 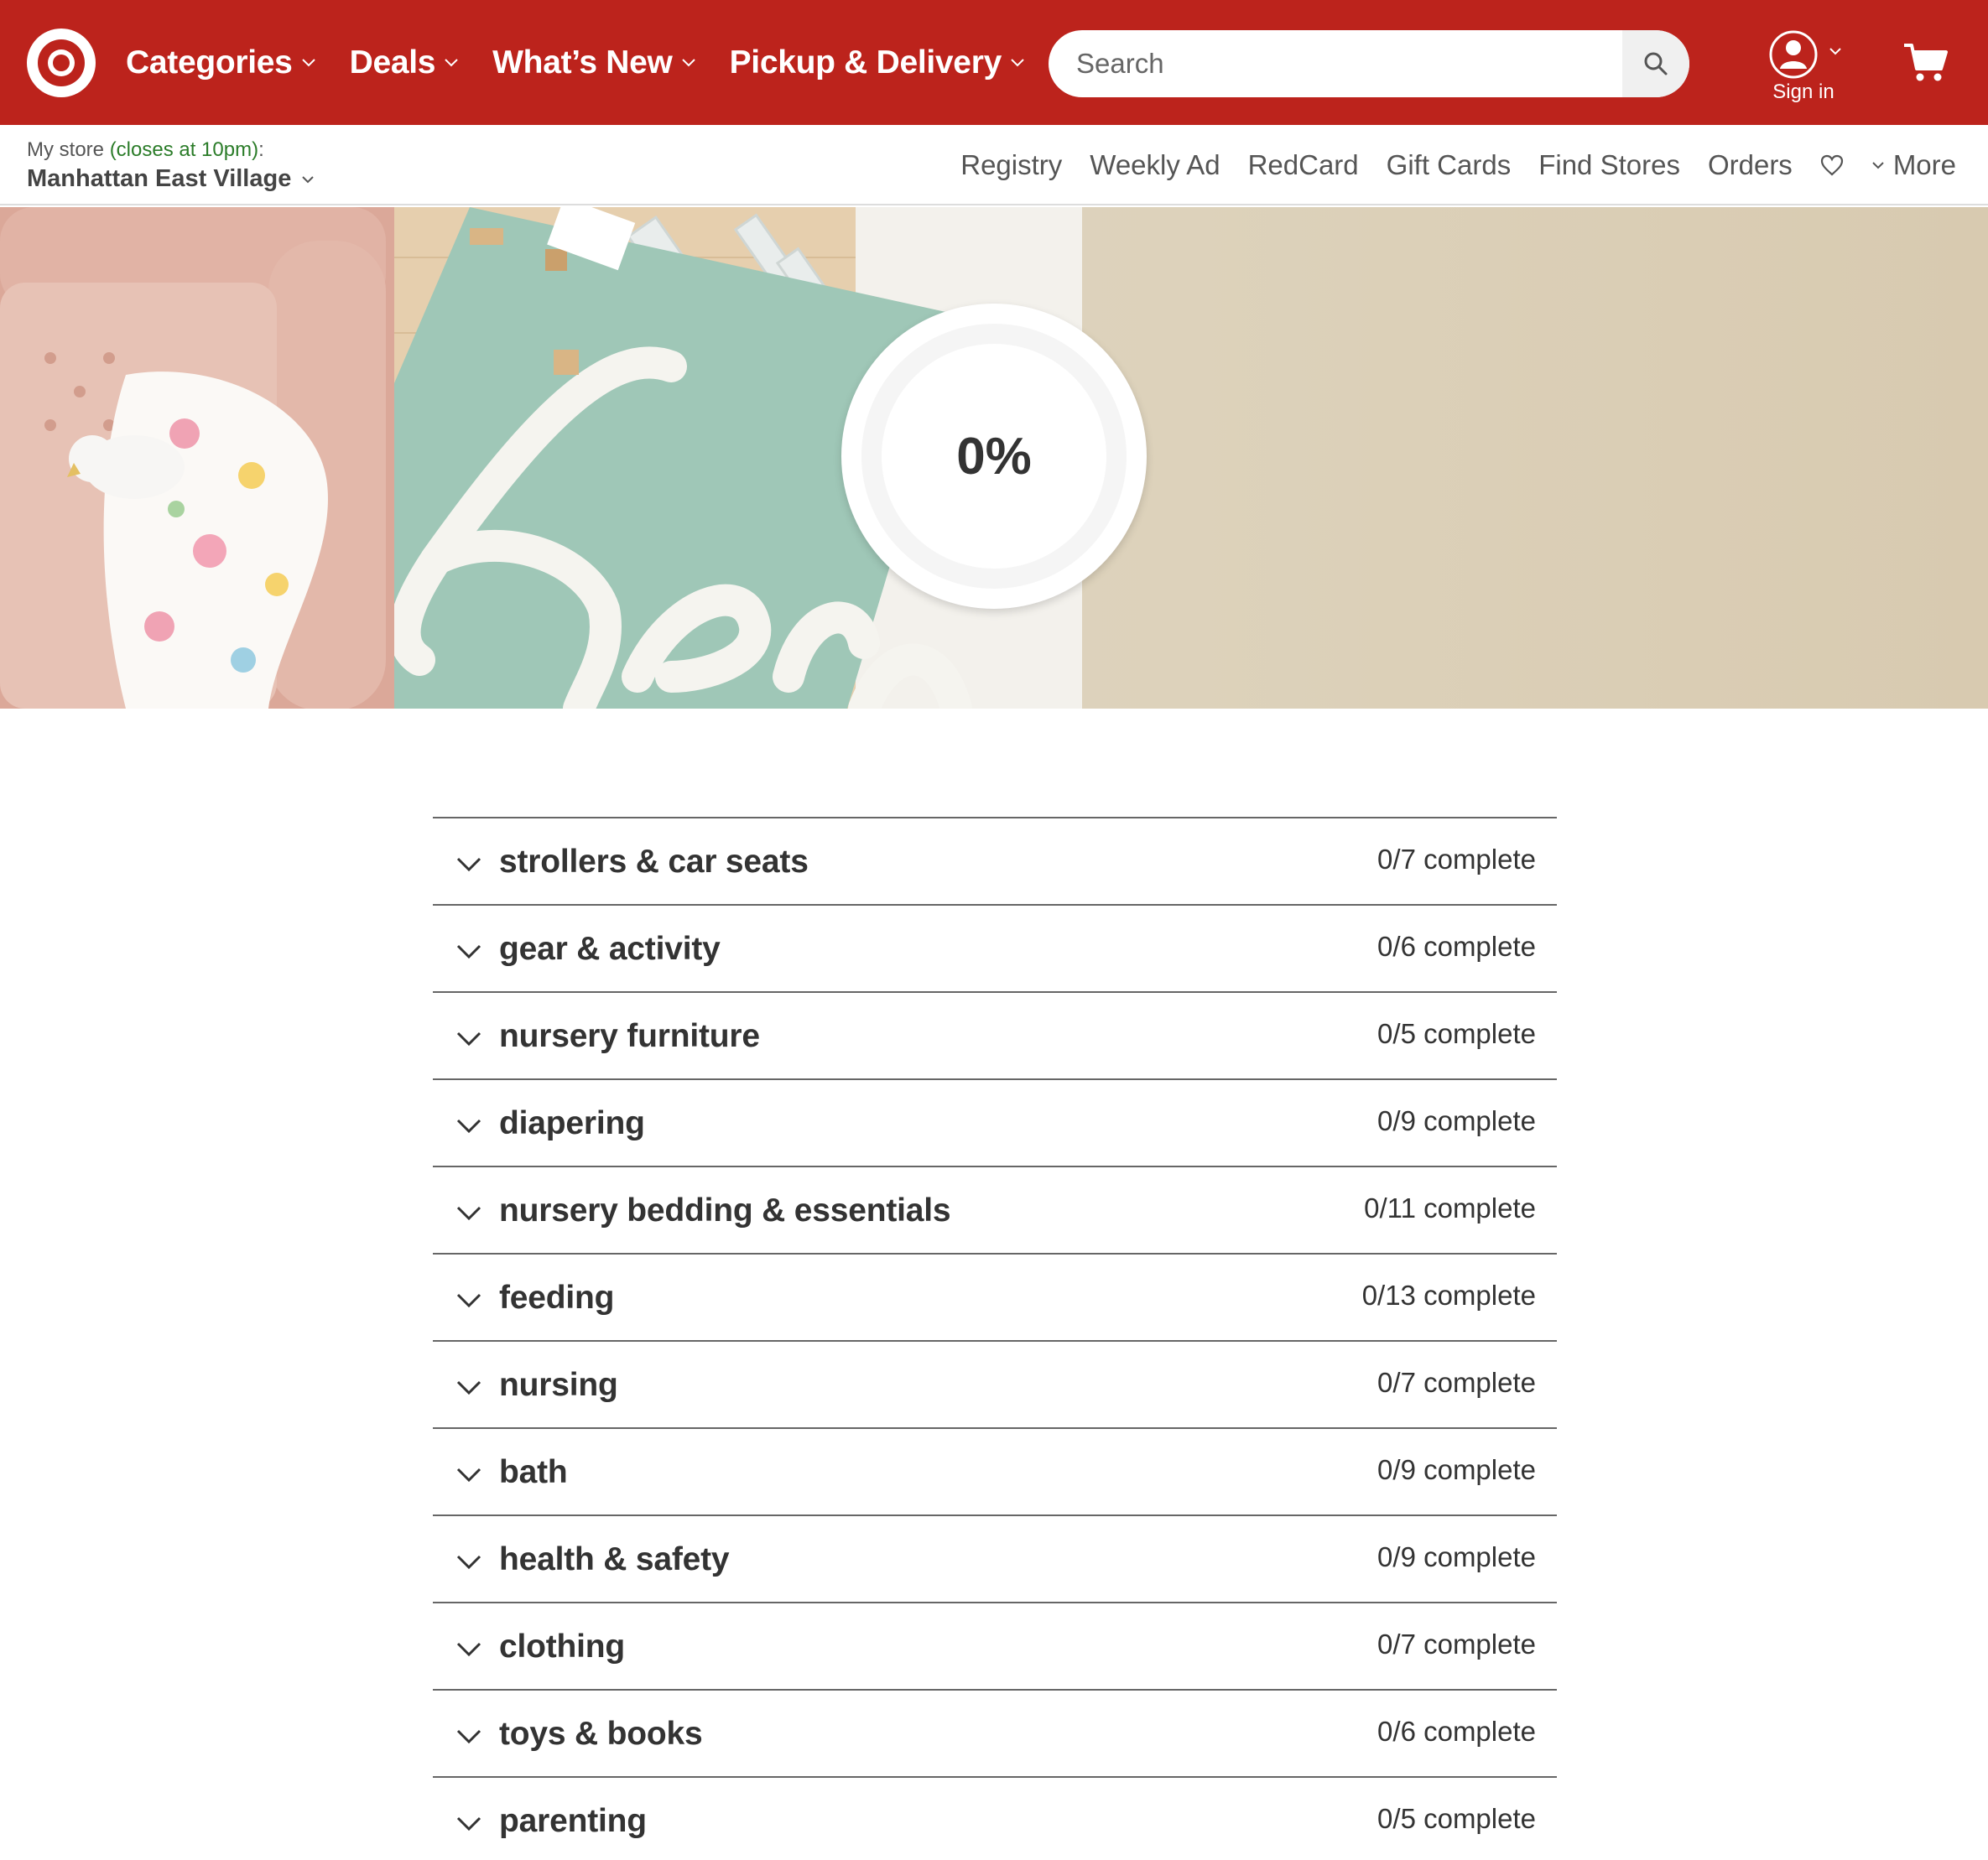 I want to click on account-menu: Sign in, so click(x=1804, y=66).